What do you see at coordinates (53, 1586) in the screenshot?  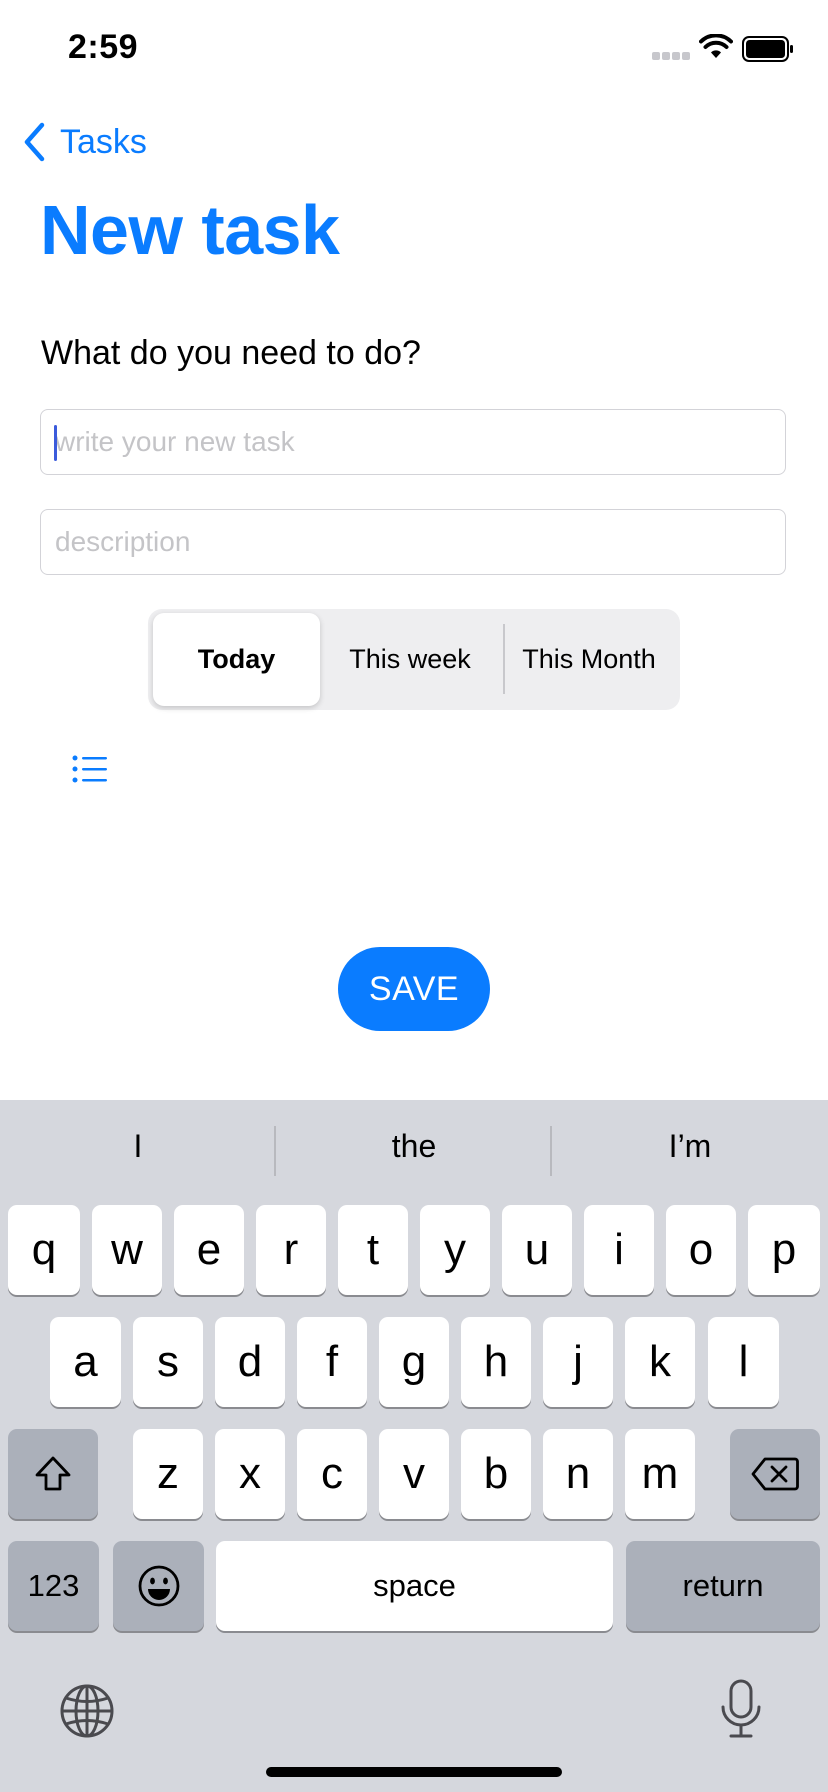 I see `numbers-key: 123` at bounding box center [53, 1586].